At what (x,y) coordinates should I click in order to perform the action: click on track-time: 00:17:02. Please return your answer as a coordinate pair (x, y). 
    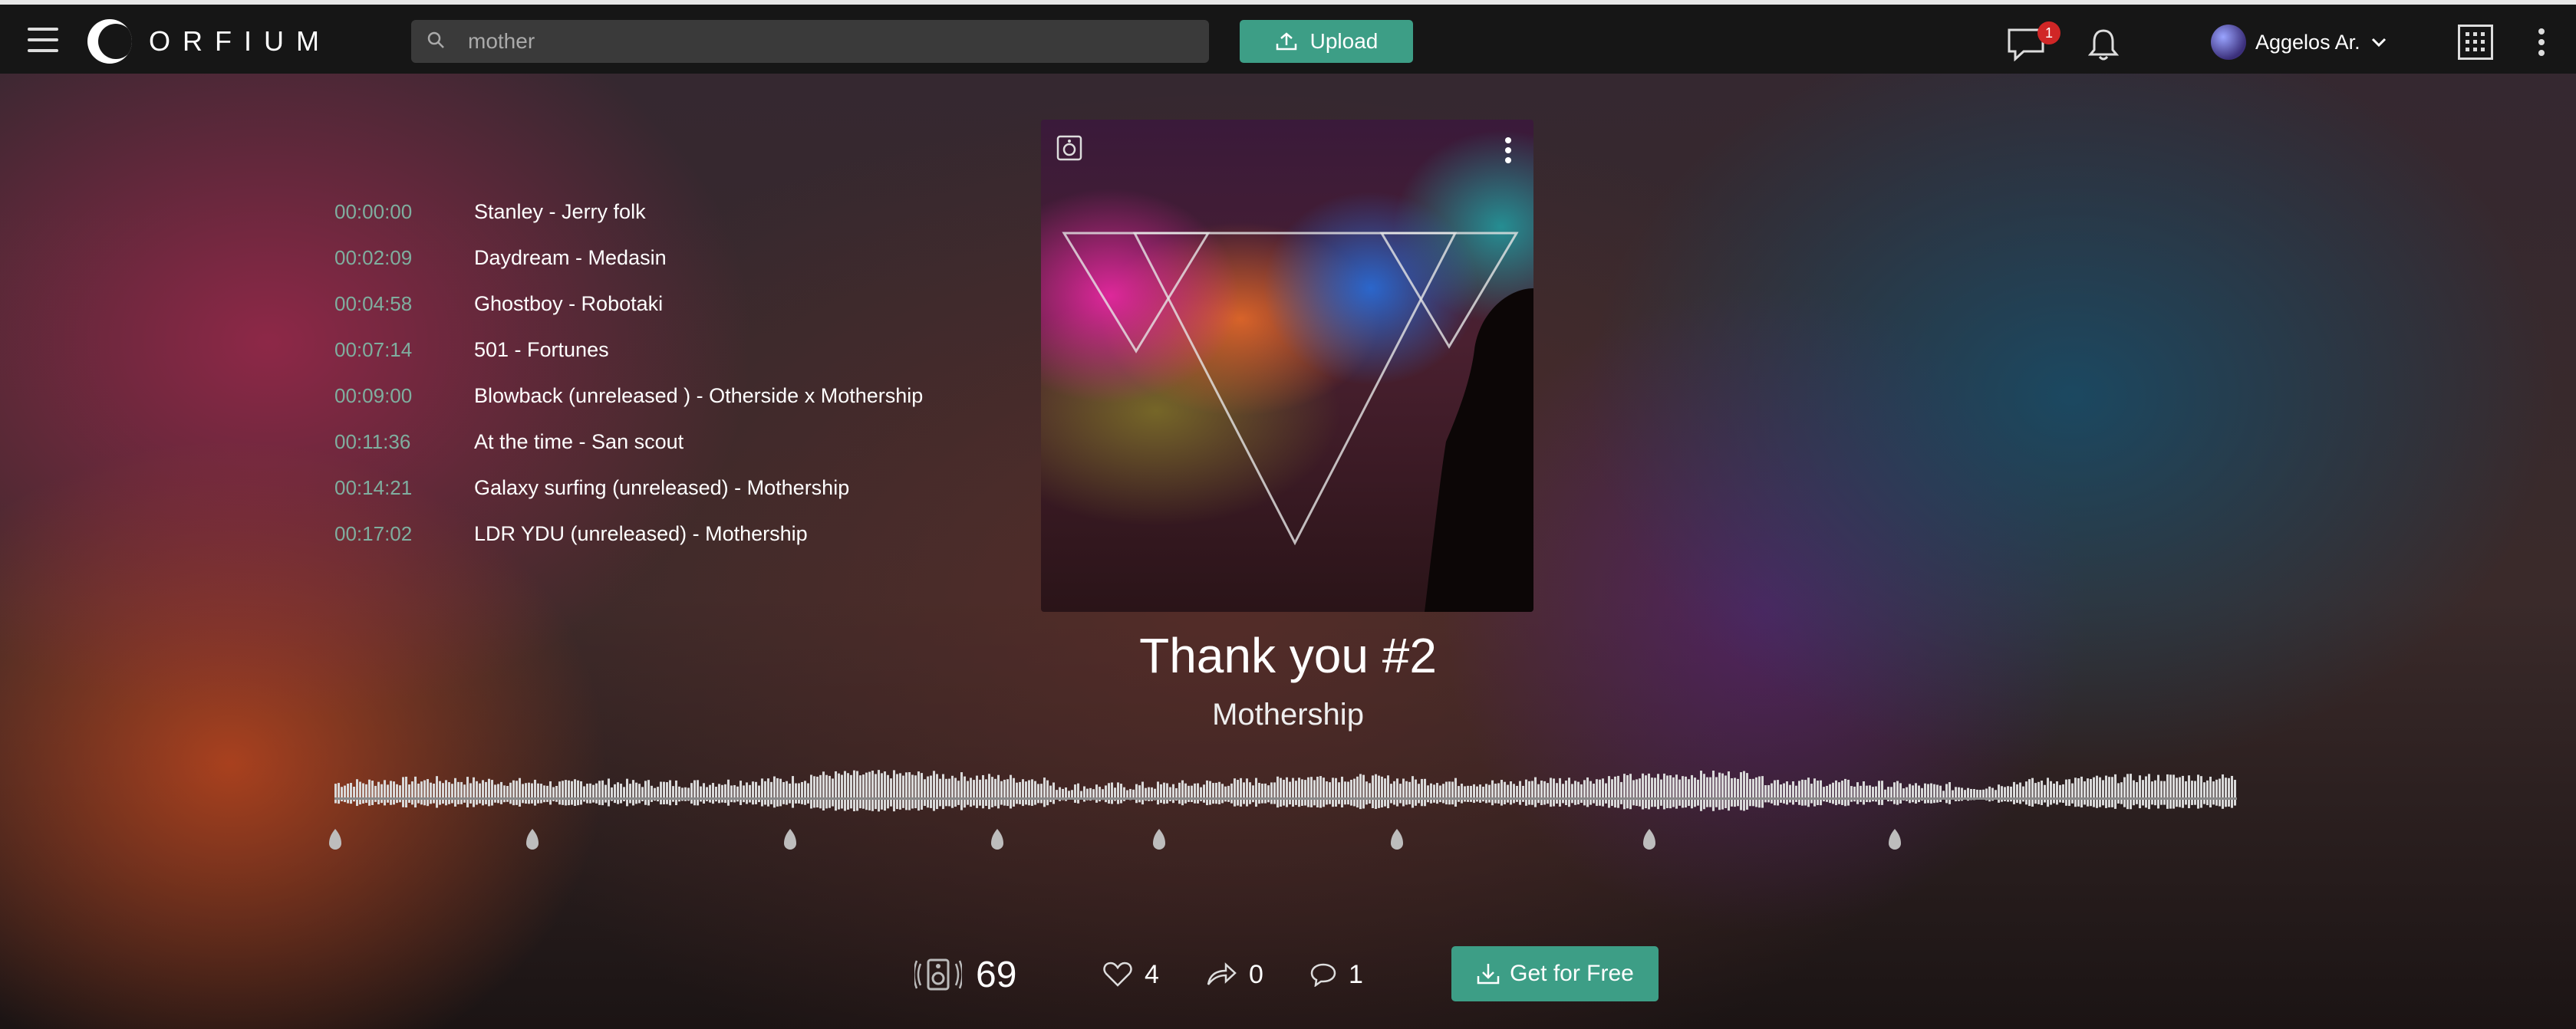
    Looking at the image, I should click on (404, 534).